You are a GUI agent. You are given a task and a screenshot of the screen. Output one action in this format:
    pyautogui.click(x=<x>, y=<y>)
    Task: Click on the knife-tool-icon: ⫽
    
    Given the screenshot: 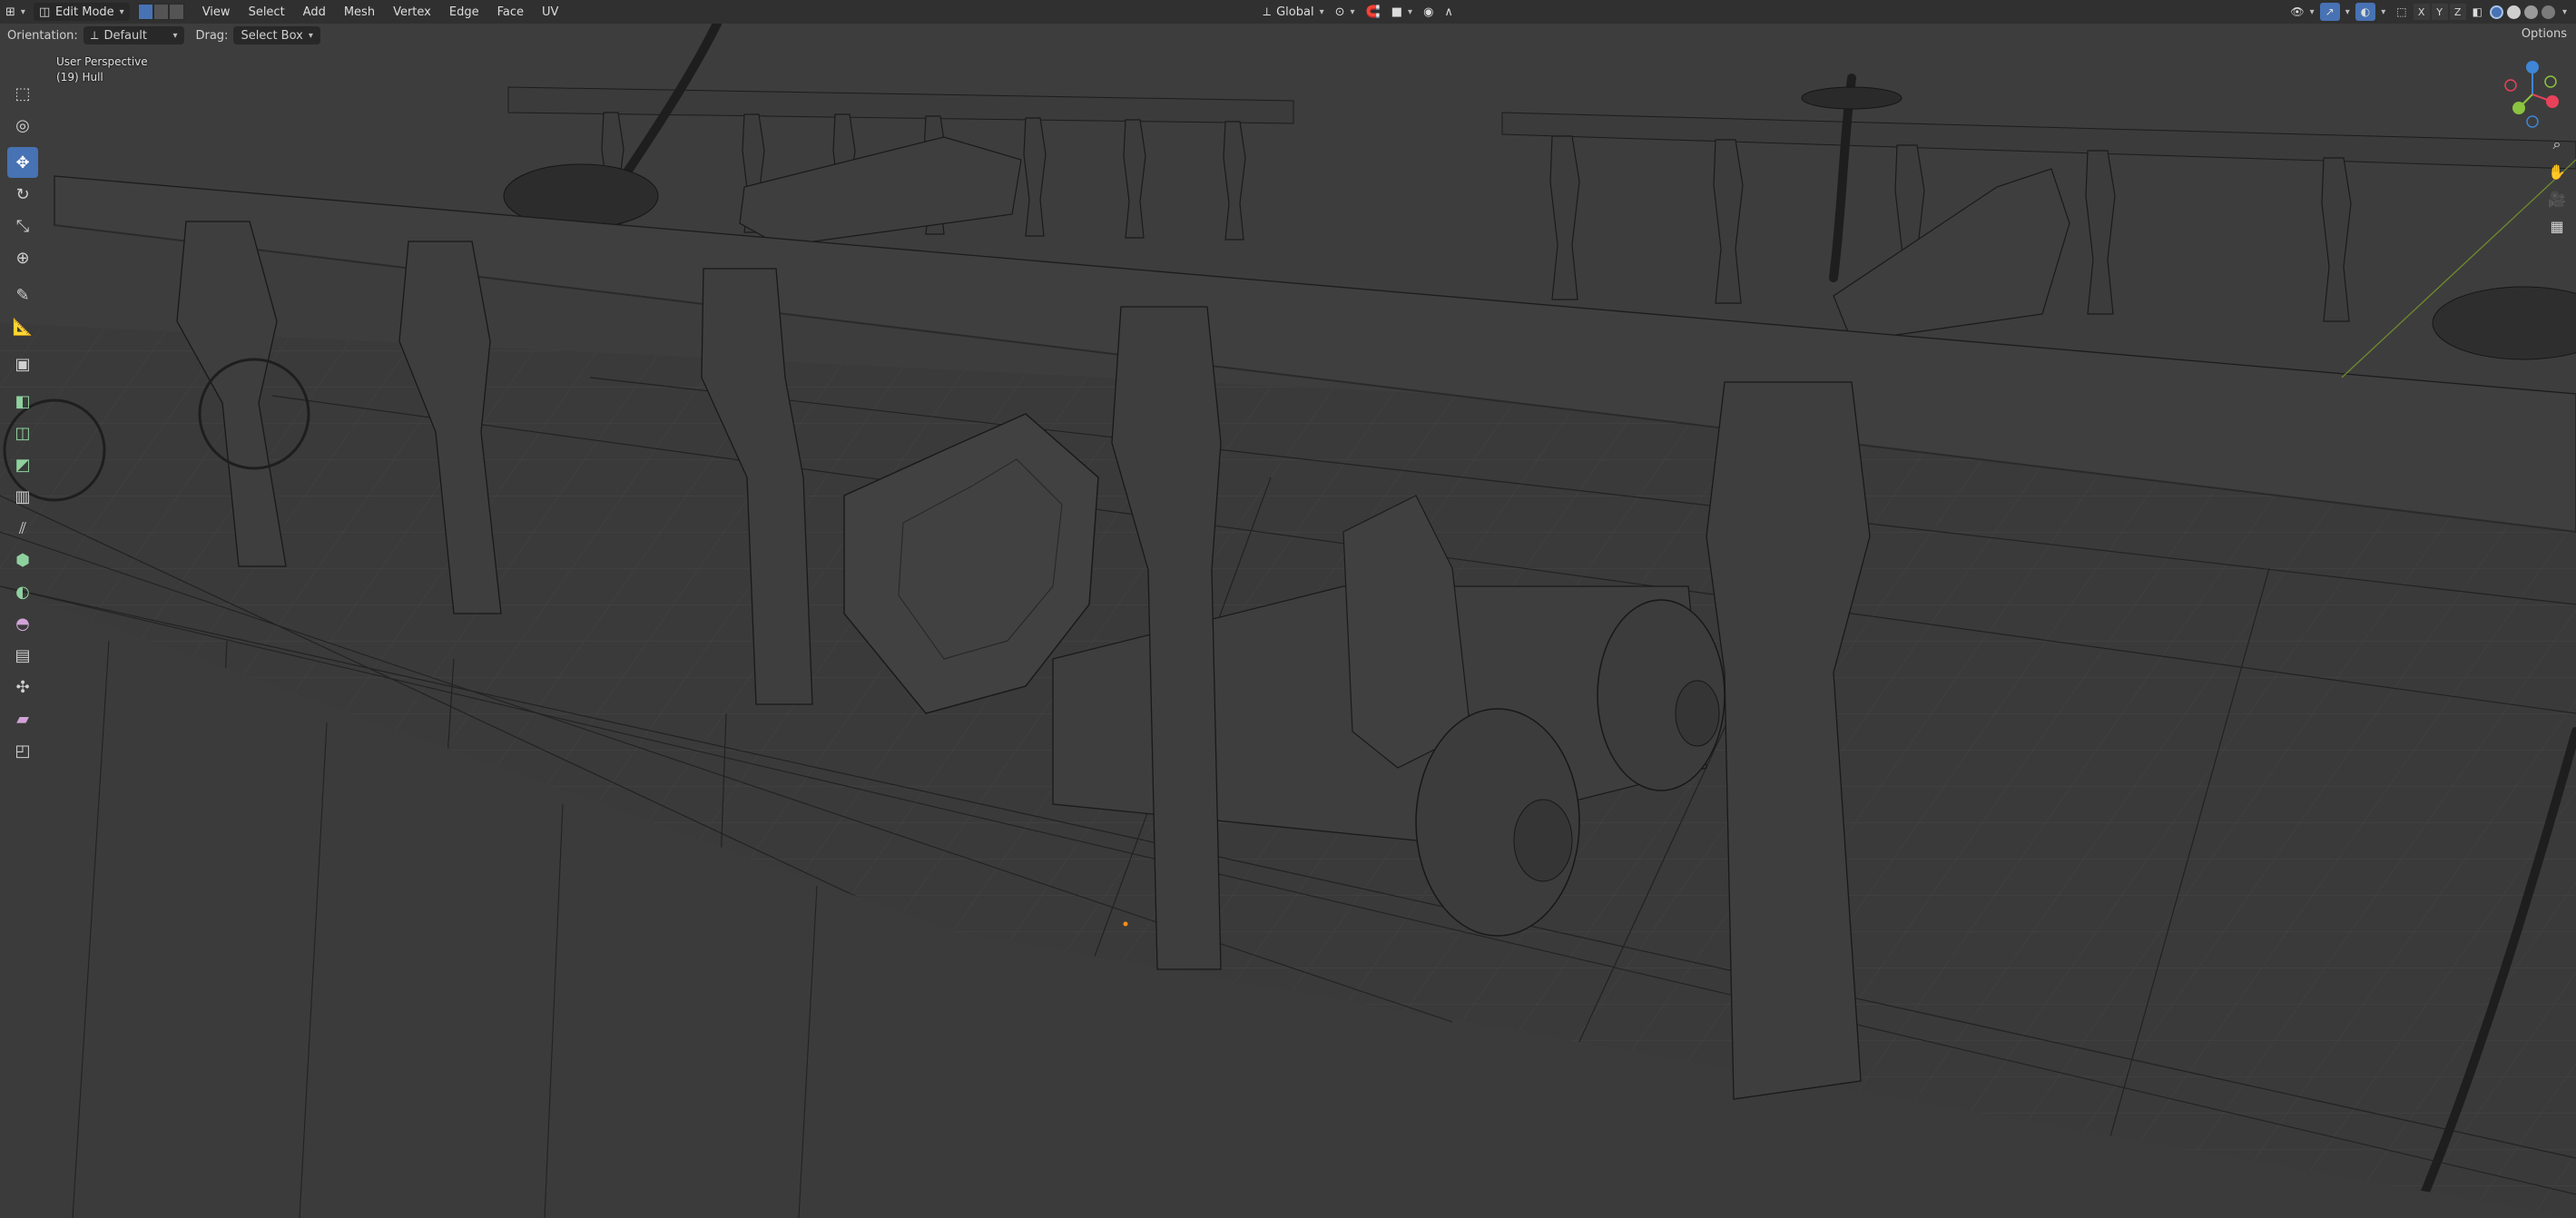 What is the action you would take?
    pyautogui.click(x=22, y=529)
    